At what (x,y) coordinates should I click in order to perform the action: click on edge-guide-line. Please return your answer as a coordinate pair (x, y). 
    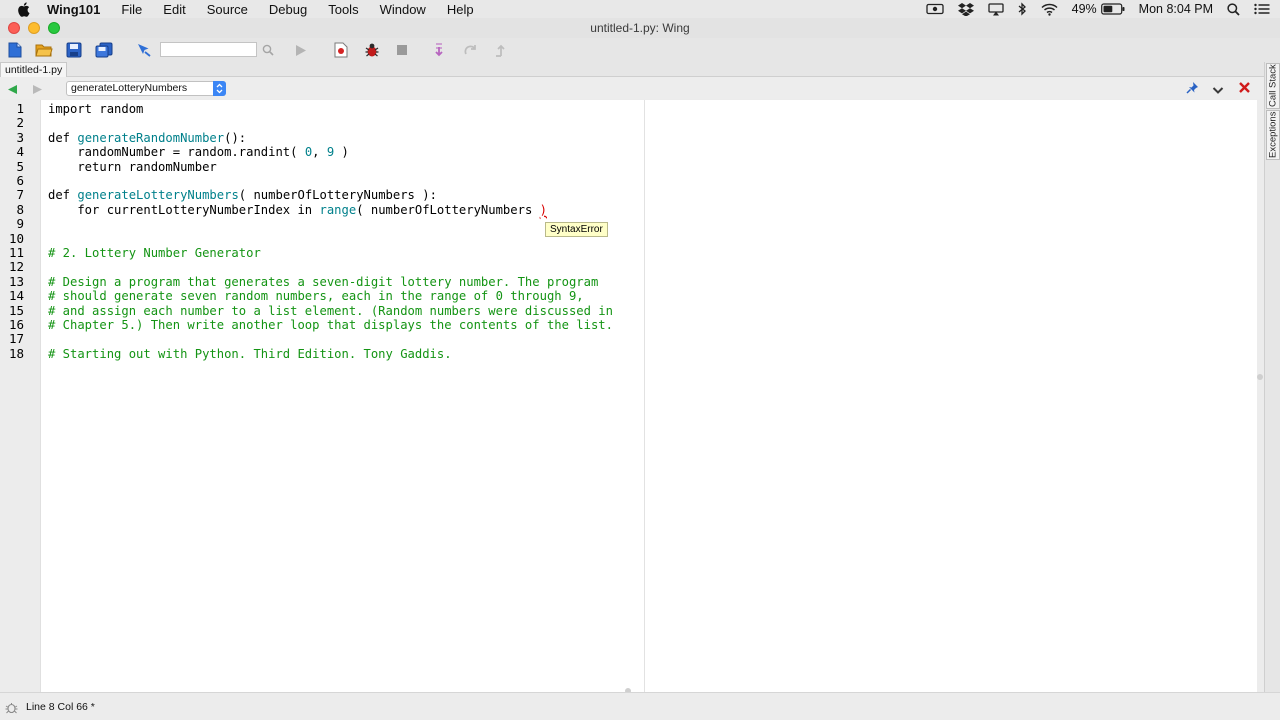
    Looking at the image, I should click on (644, 396).